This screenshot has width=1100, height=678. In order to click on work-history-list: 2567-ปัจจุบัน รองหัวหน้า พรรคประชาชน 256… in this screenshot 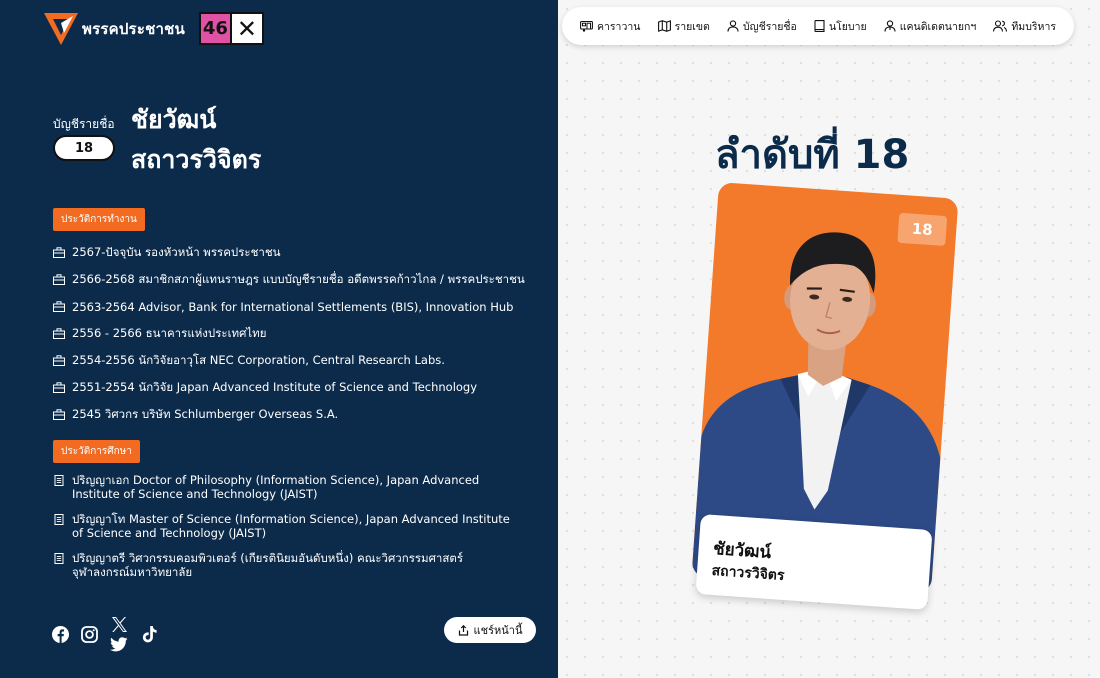, I will do `click(289, 333)`.